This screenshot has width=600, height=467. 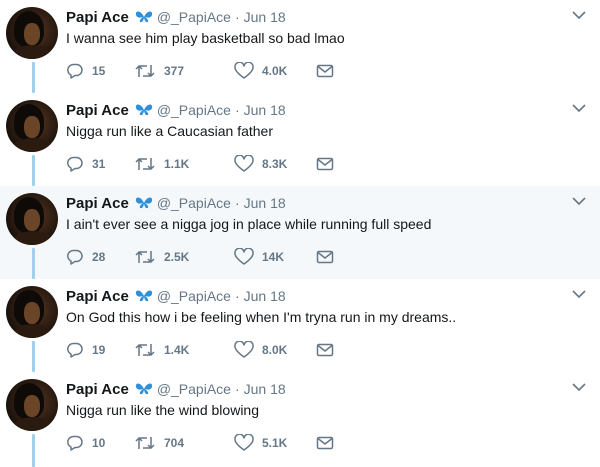 I want to click on reply-count: 10, so click(x=99, y=443).